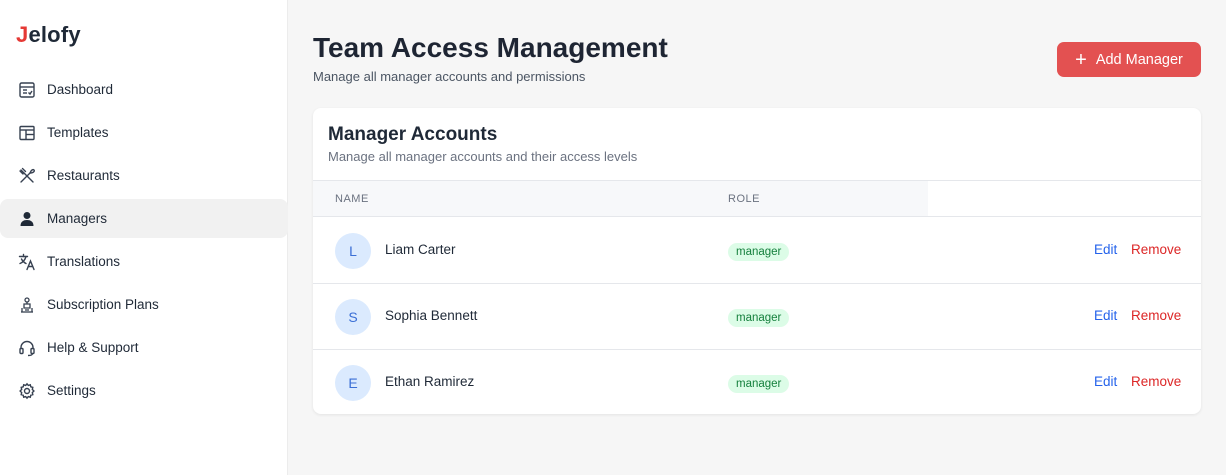  I want to click on avatar: S, so click(353, 317).